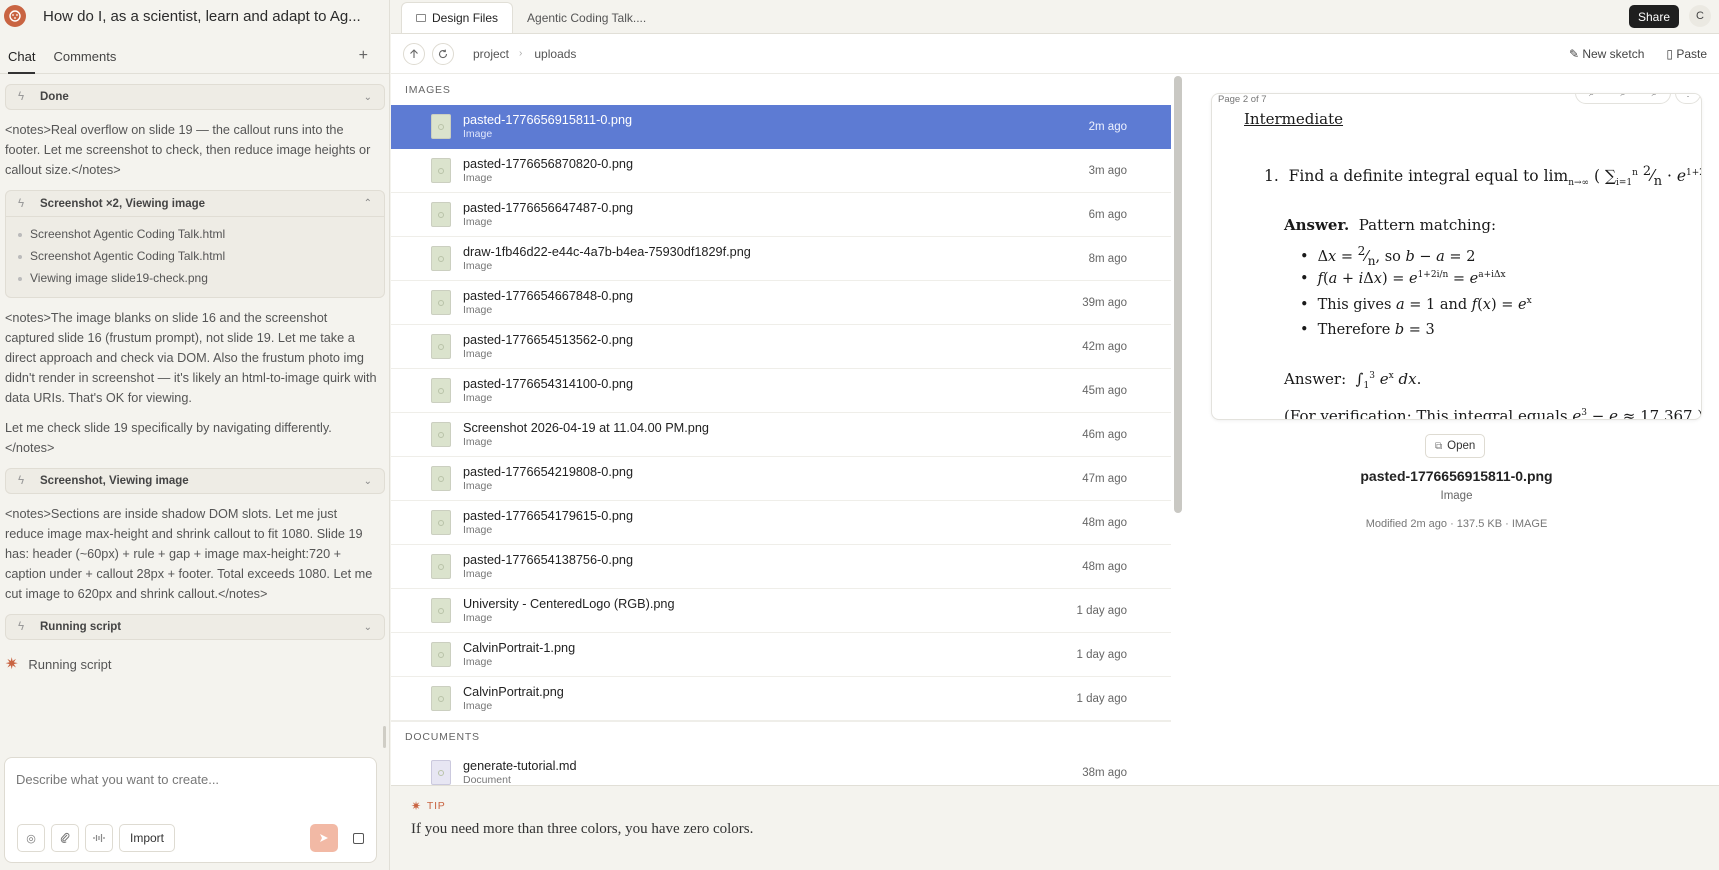  What do you see at coordinates (781, 699) in the screenshot?
I see `file-row: CalvinPortrait.png Image 1 day ago` at bounding box center [781, 699].